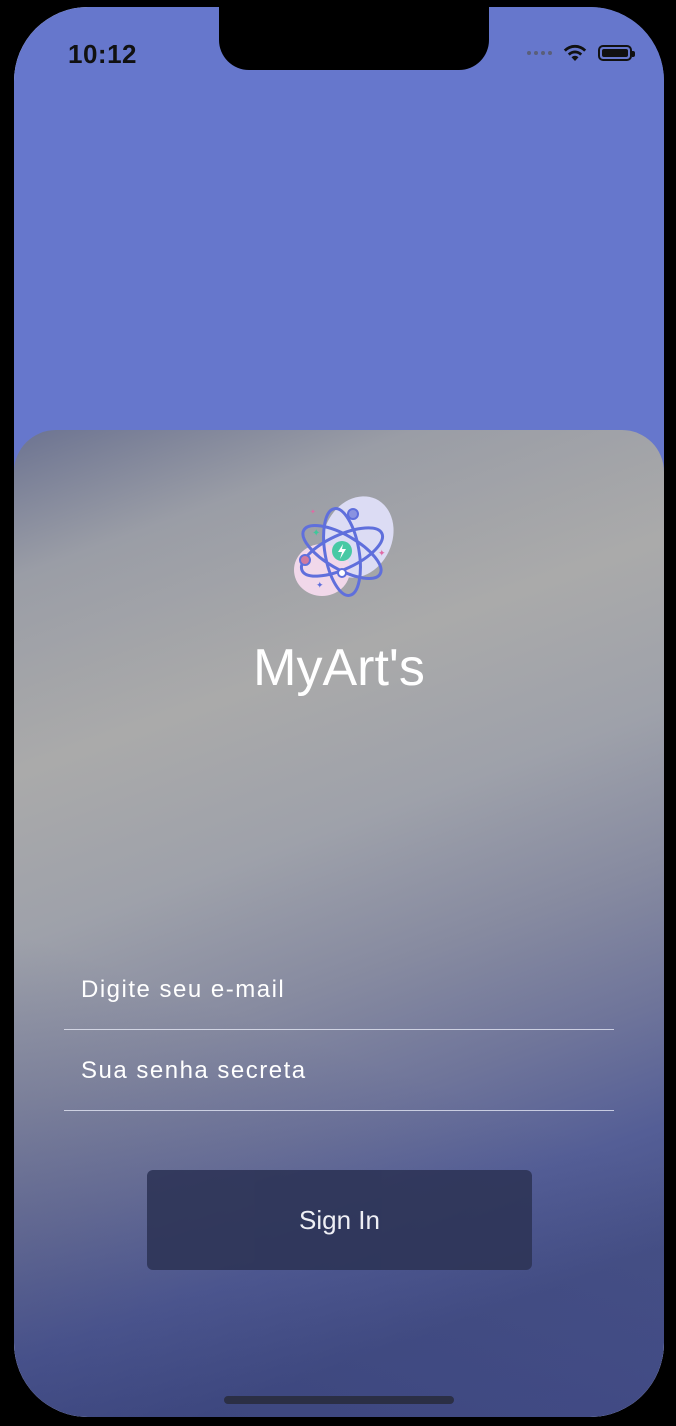 The height and width of the screenshot is (1426, 676). Describe the element at coordinates (339, 668) in the screenshot. I see `app-title: MyArt's` at that location.